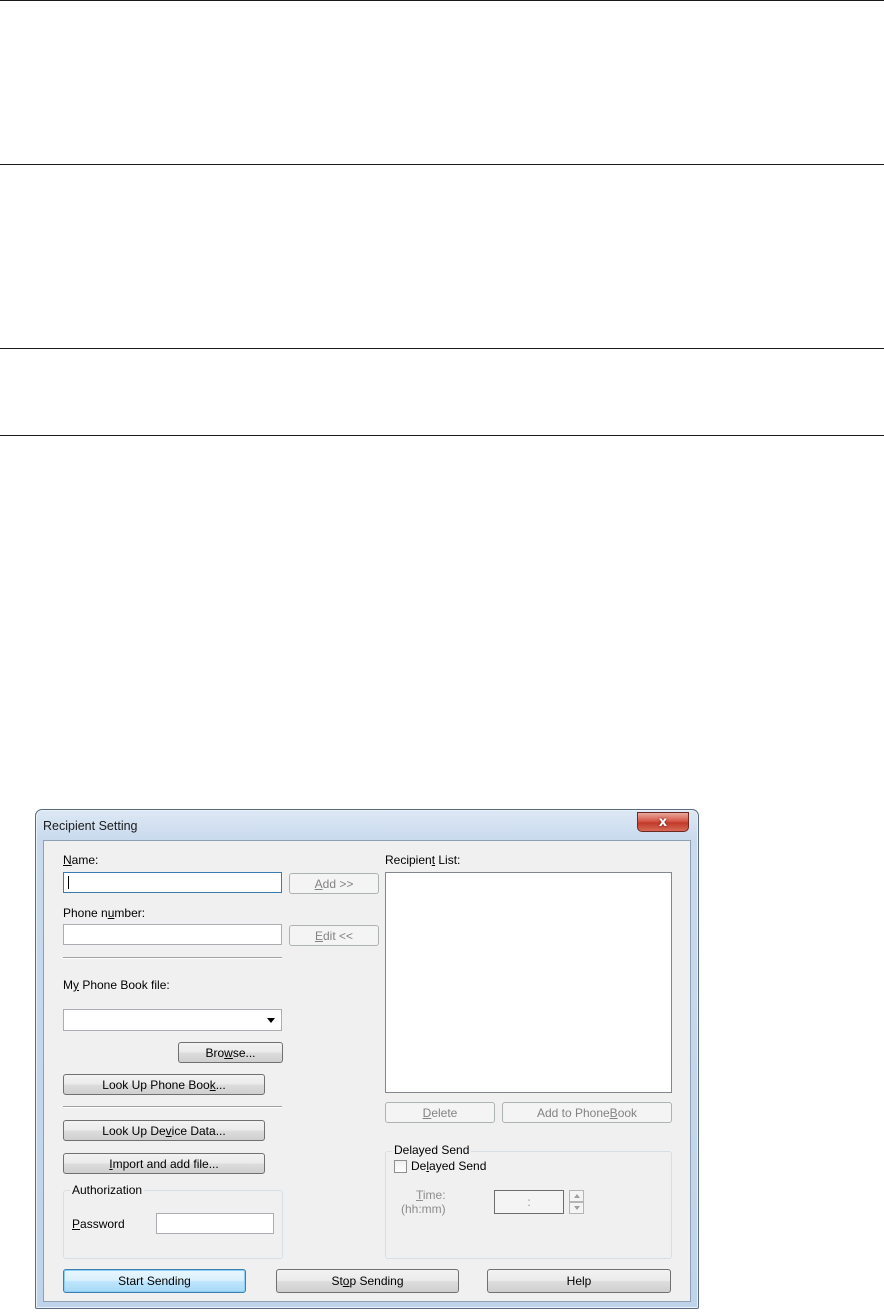  What do you see at coordinates (334, 935) in the screenshot?
I see `edit-button: Edit <<` at bounding box center [334, 935].